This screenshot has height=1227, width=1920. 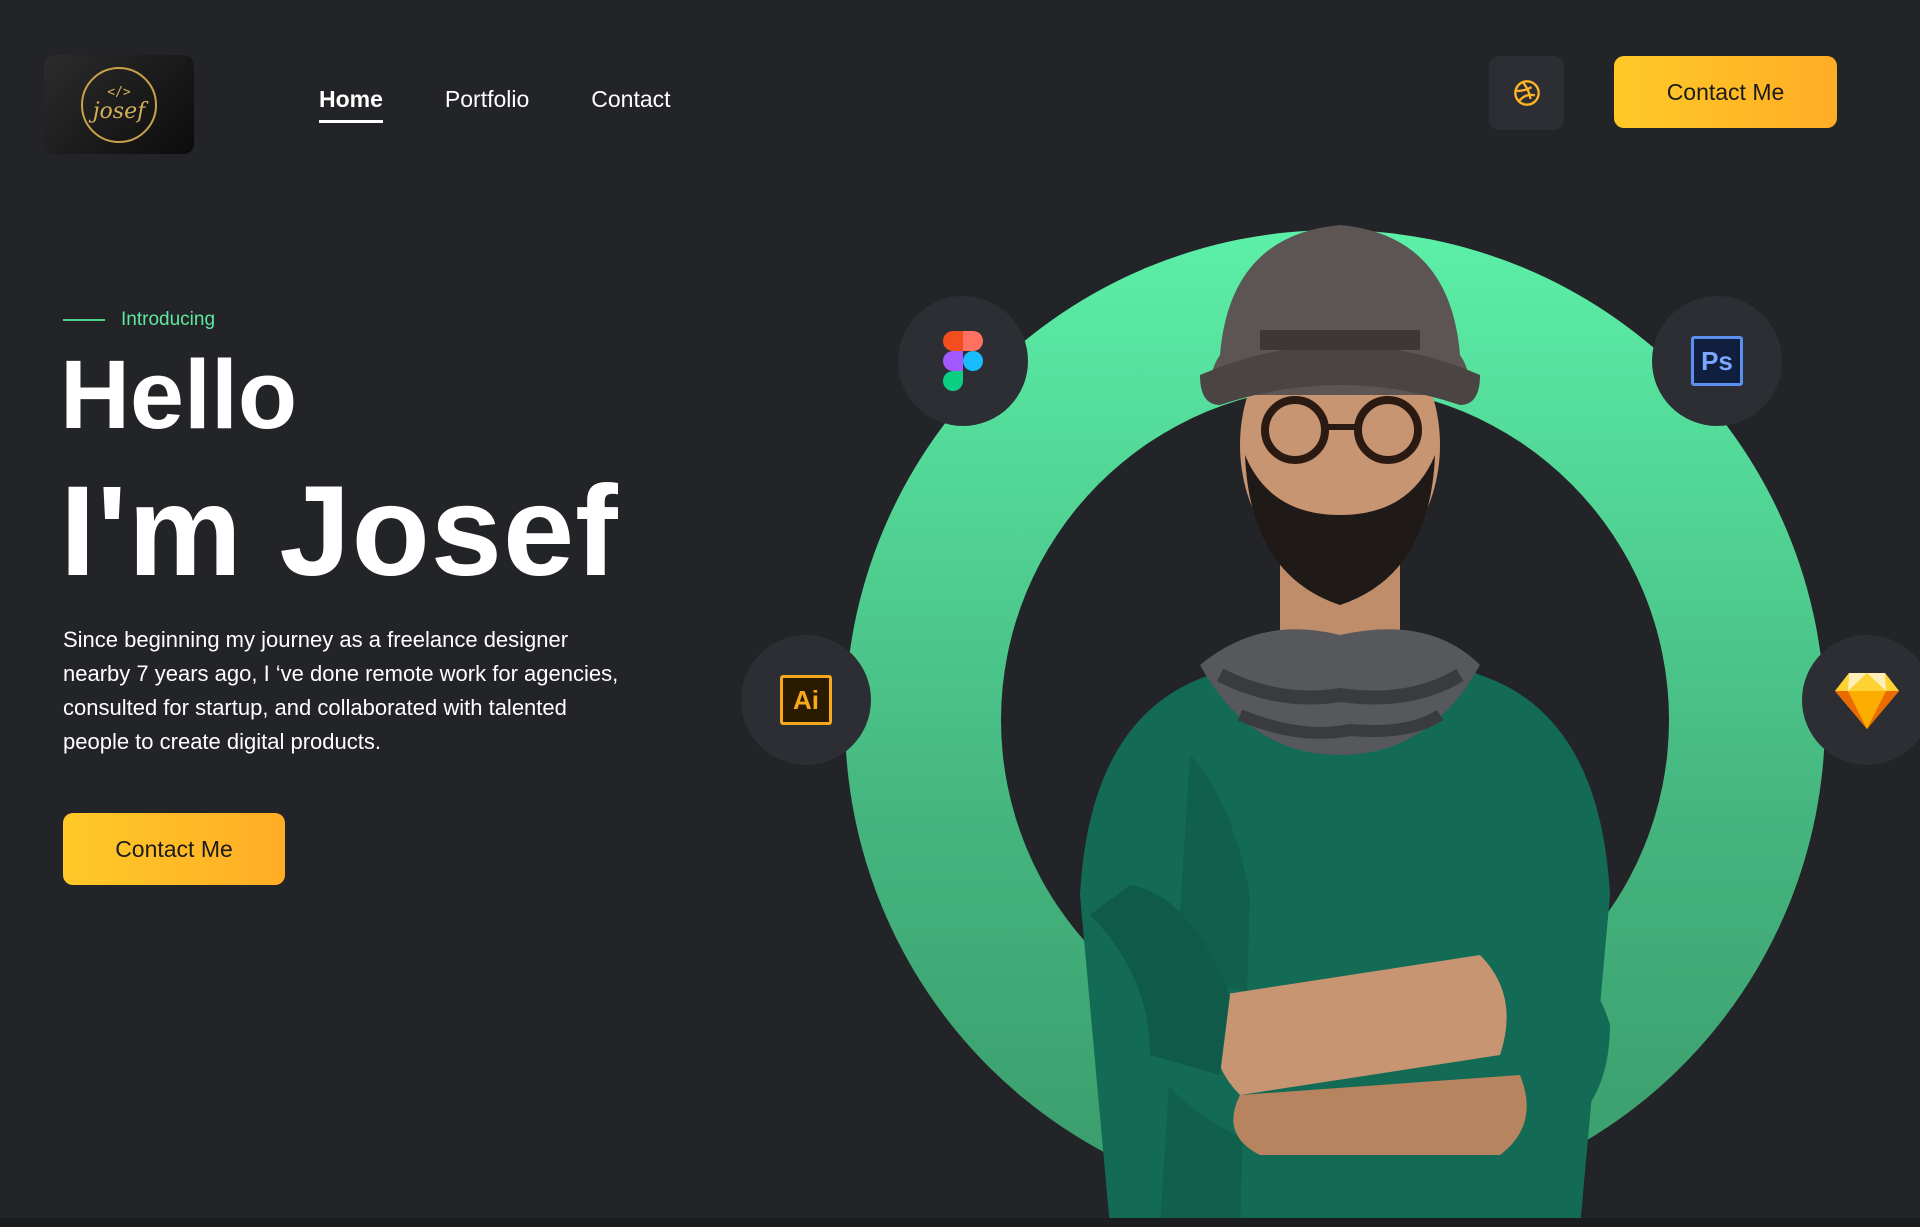 I want to click on nav-item-portfolio: Portfolio, so click(x=487, y=104).